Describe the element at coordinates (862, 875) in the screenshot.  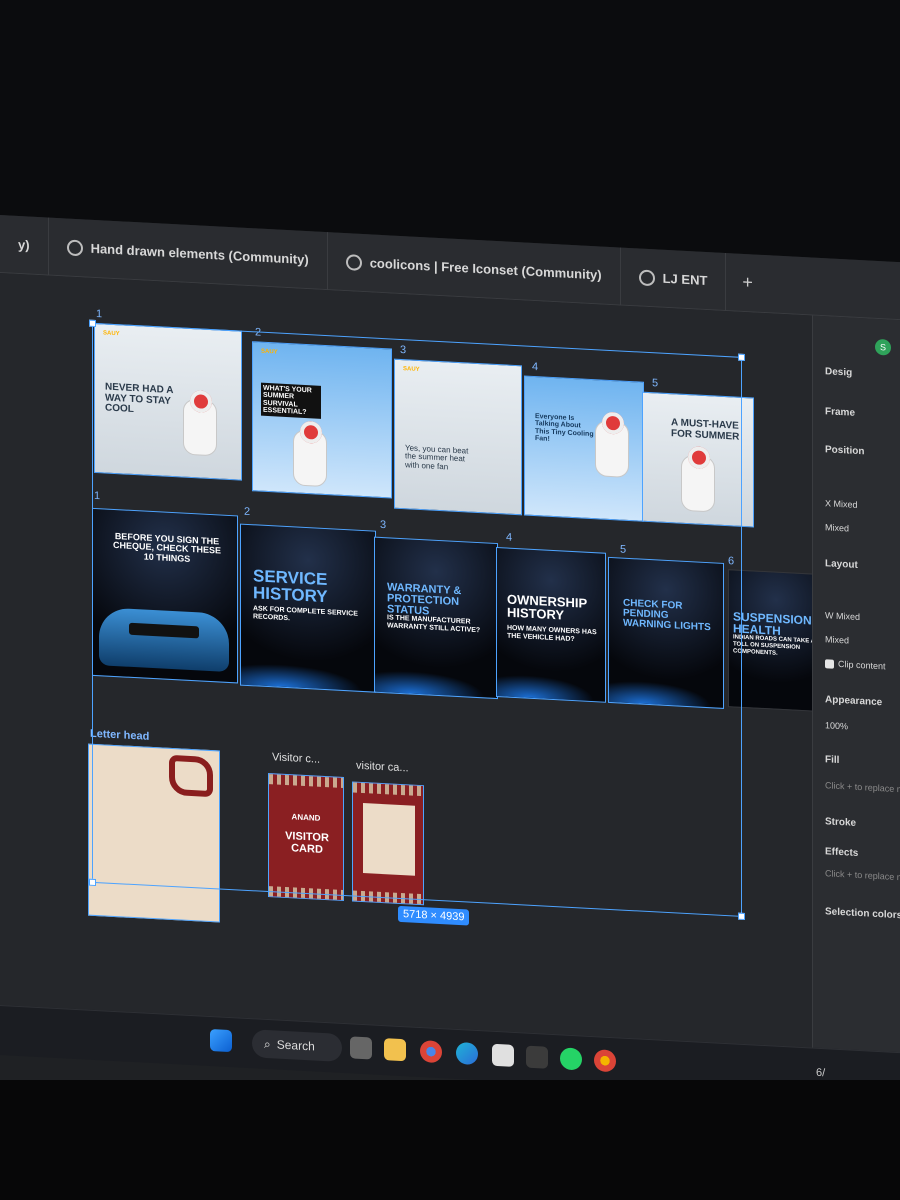
I see `effects-hint: Click + to replace mixe` at that location.